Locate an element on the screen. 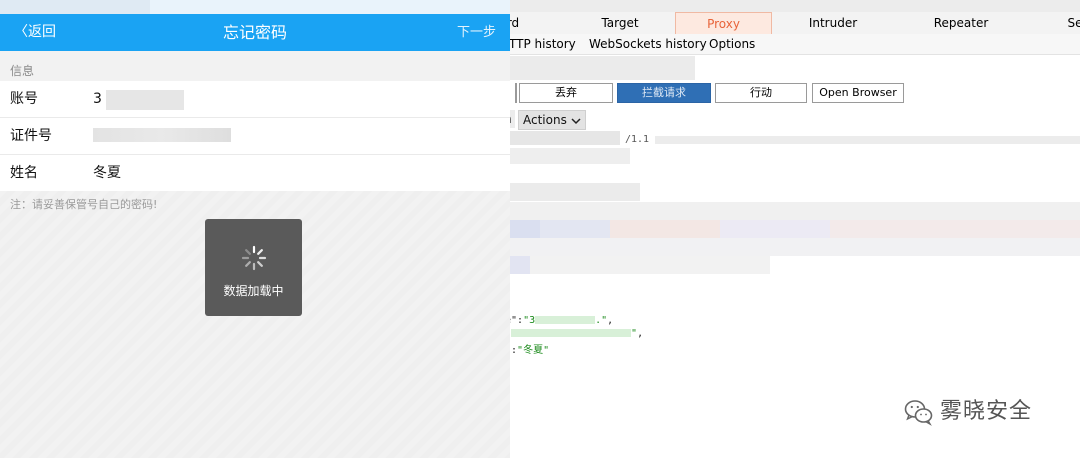 This screenshot has height=458, width=1080. forward-button-edge is located at coordinates (516, 93).